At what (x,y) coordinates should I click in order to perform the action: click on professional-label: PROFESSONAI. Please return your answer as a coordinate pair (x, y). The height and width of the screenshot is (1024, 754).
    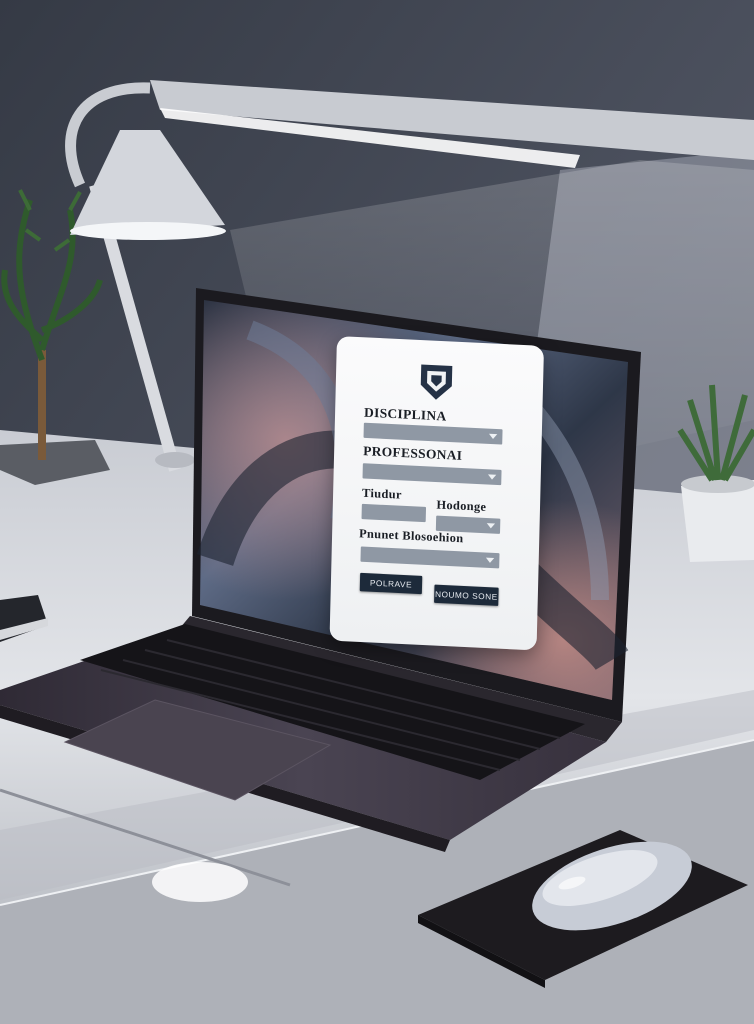
    Looking at the image, I should click on (413, 452).